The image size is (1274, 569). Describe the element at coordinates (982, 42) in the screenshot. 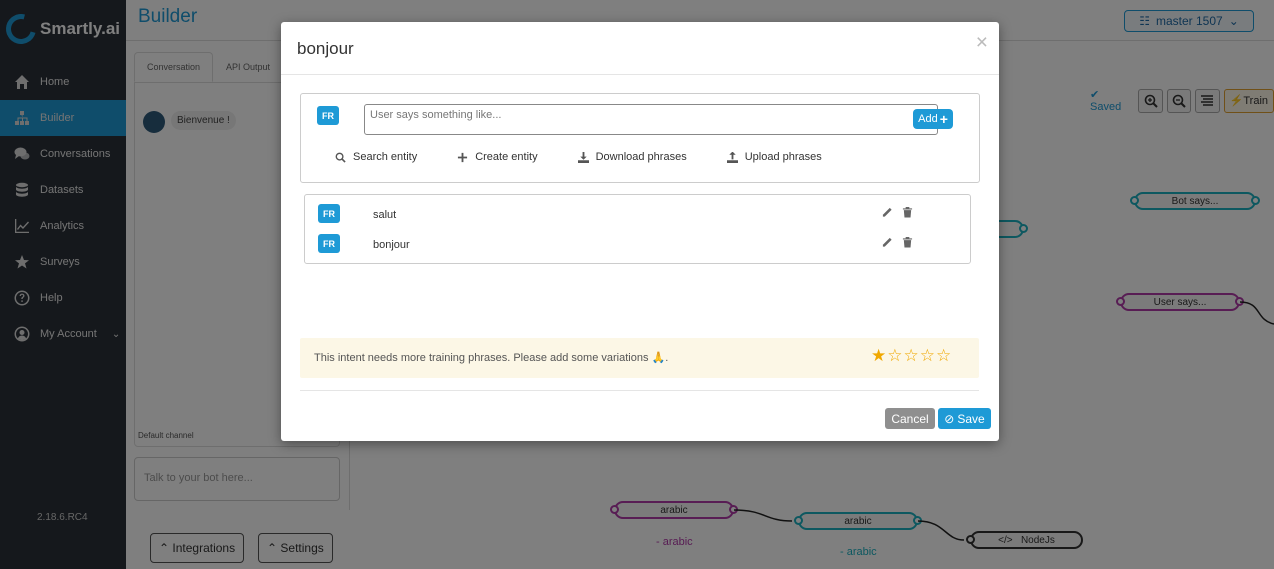

I see `close-icon: ×` at that location.